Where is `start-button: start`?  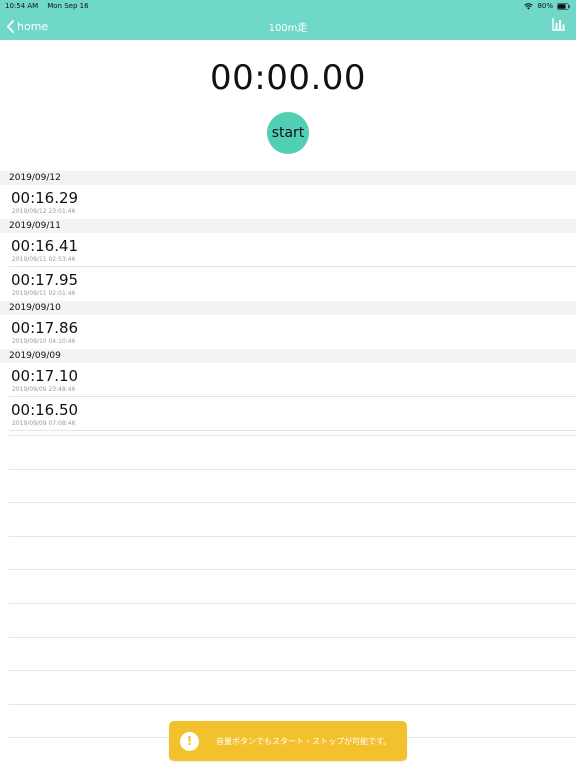 start-button: start is located at coordinates (288, 133).